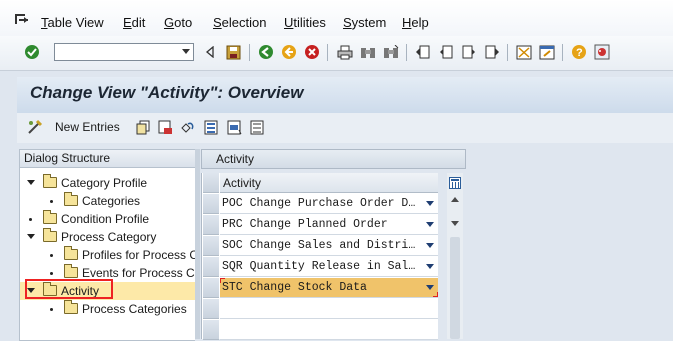  What do you see at coordinates (329, 183) in the screenshot?
I see `column-header-activity: Activity` at bounding box center [329, 183].